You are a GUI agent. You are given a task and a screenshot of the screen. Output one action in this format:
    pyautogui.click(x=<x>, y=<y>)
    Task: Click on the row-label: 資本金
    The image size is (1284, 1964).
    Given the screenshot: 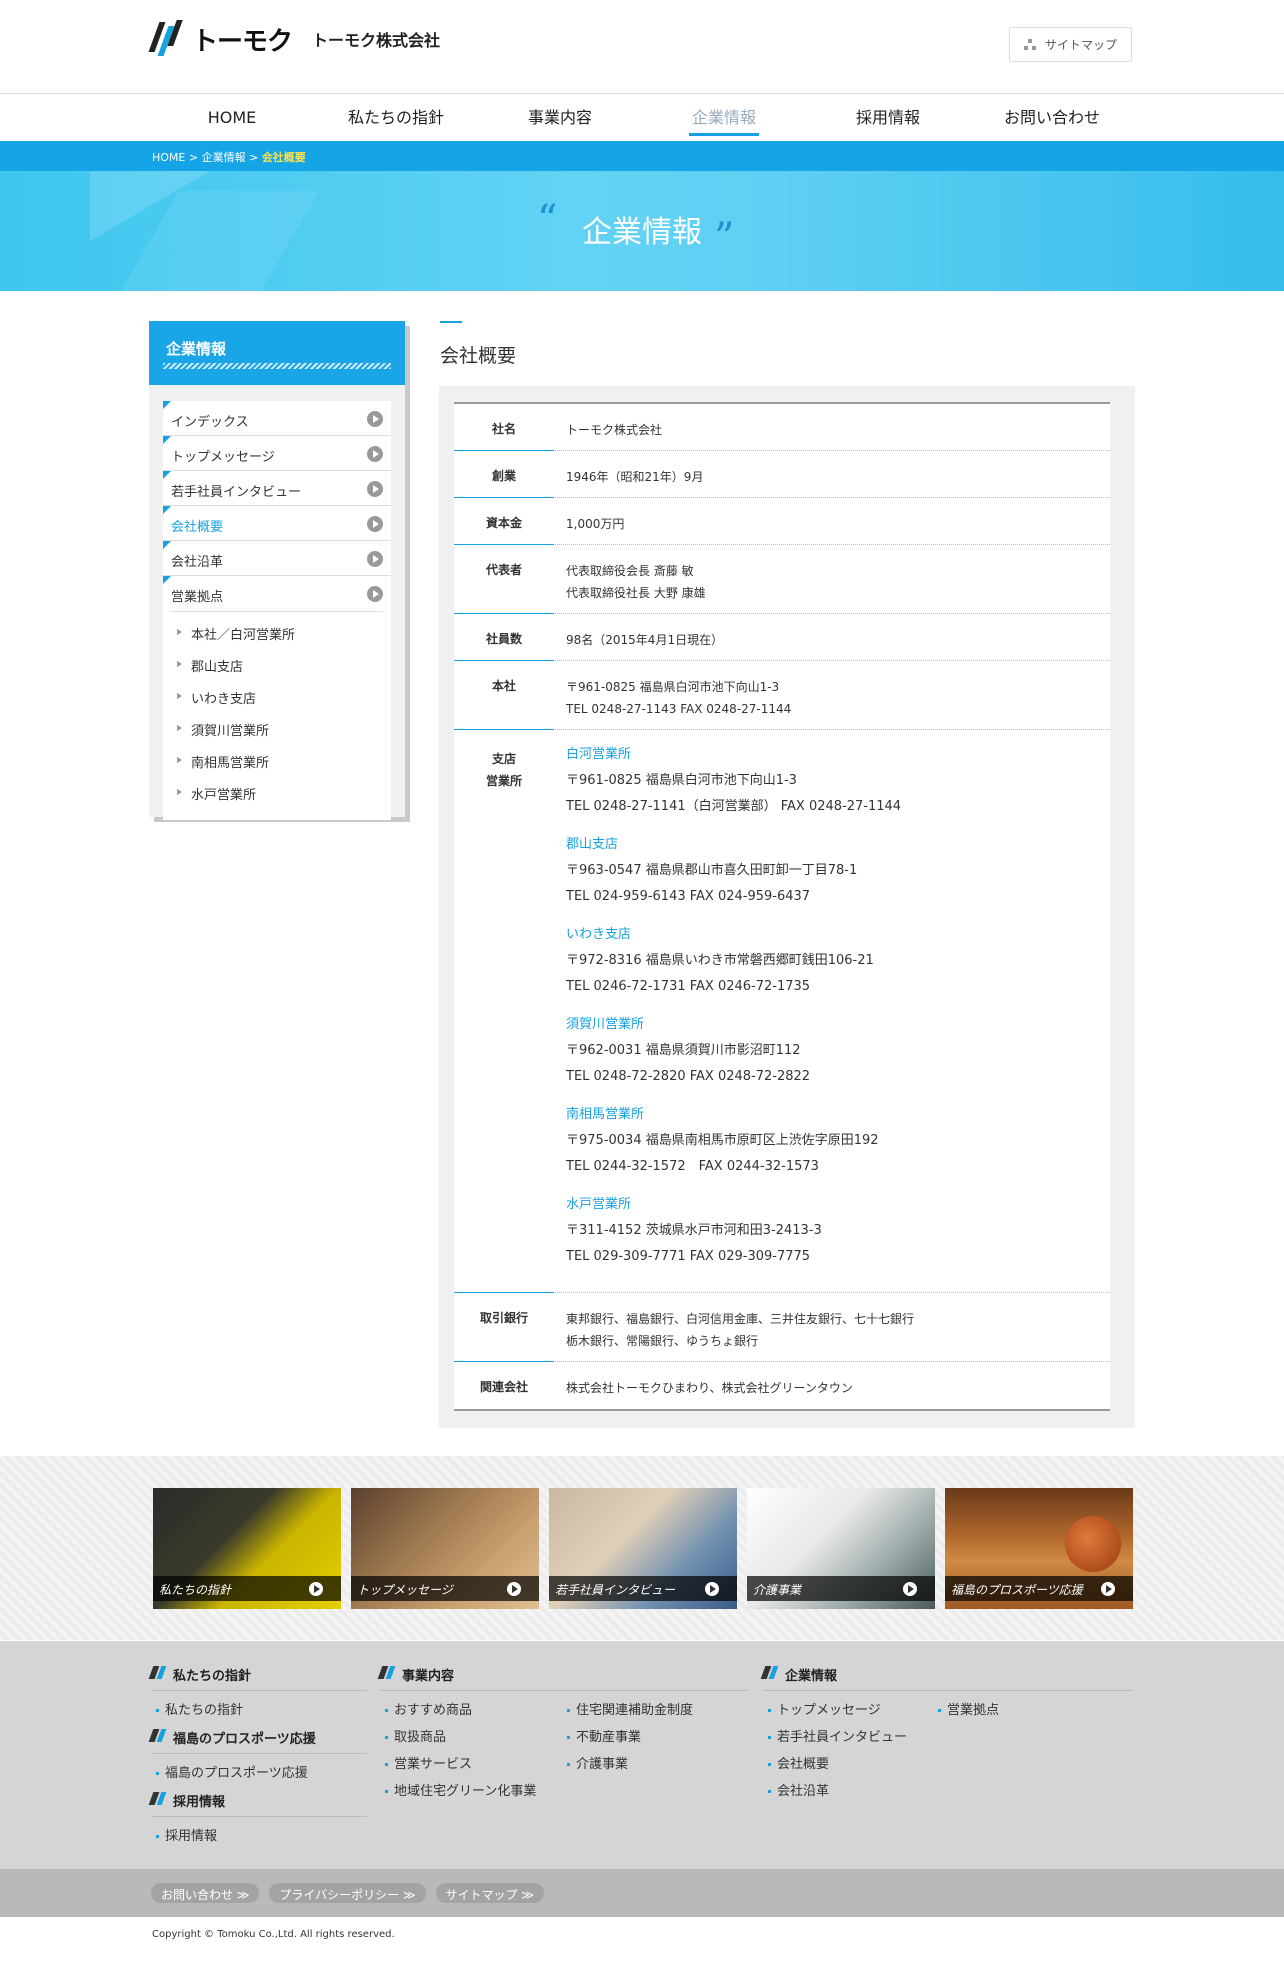 What is the action you would take?
    pyautogui.click(x=504, y=521)
    